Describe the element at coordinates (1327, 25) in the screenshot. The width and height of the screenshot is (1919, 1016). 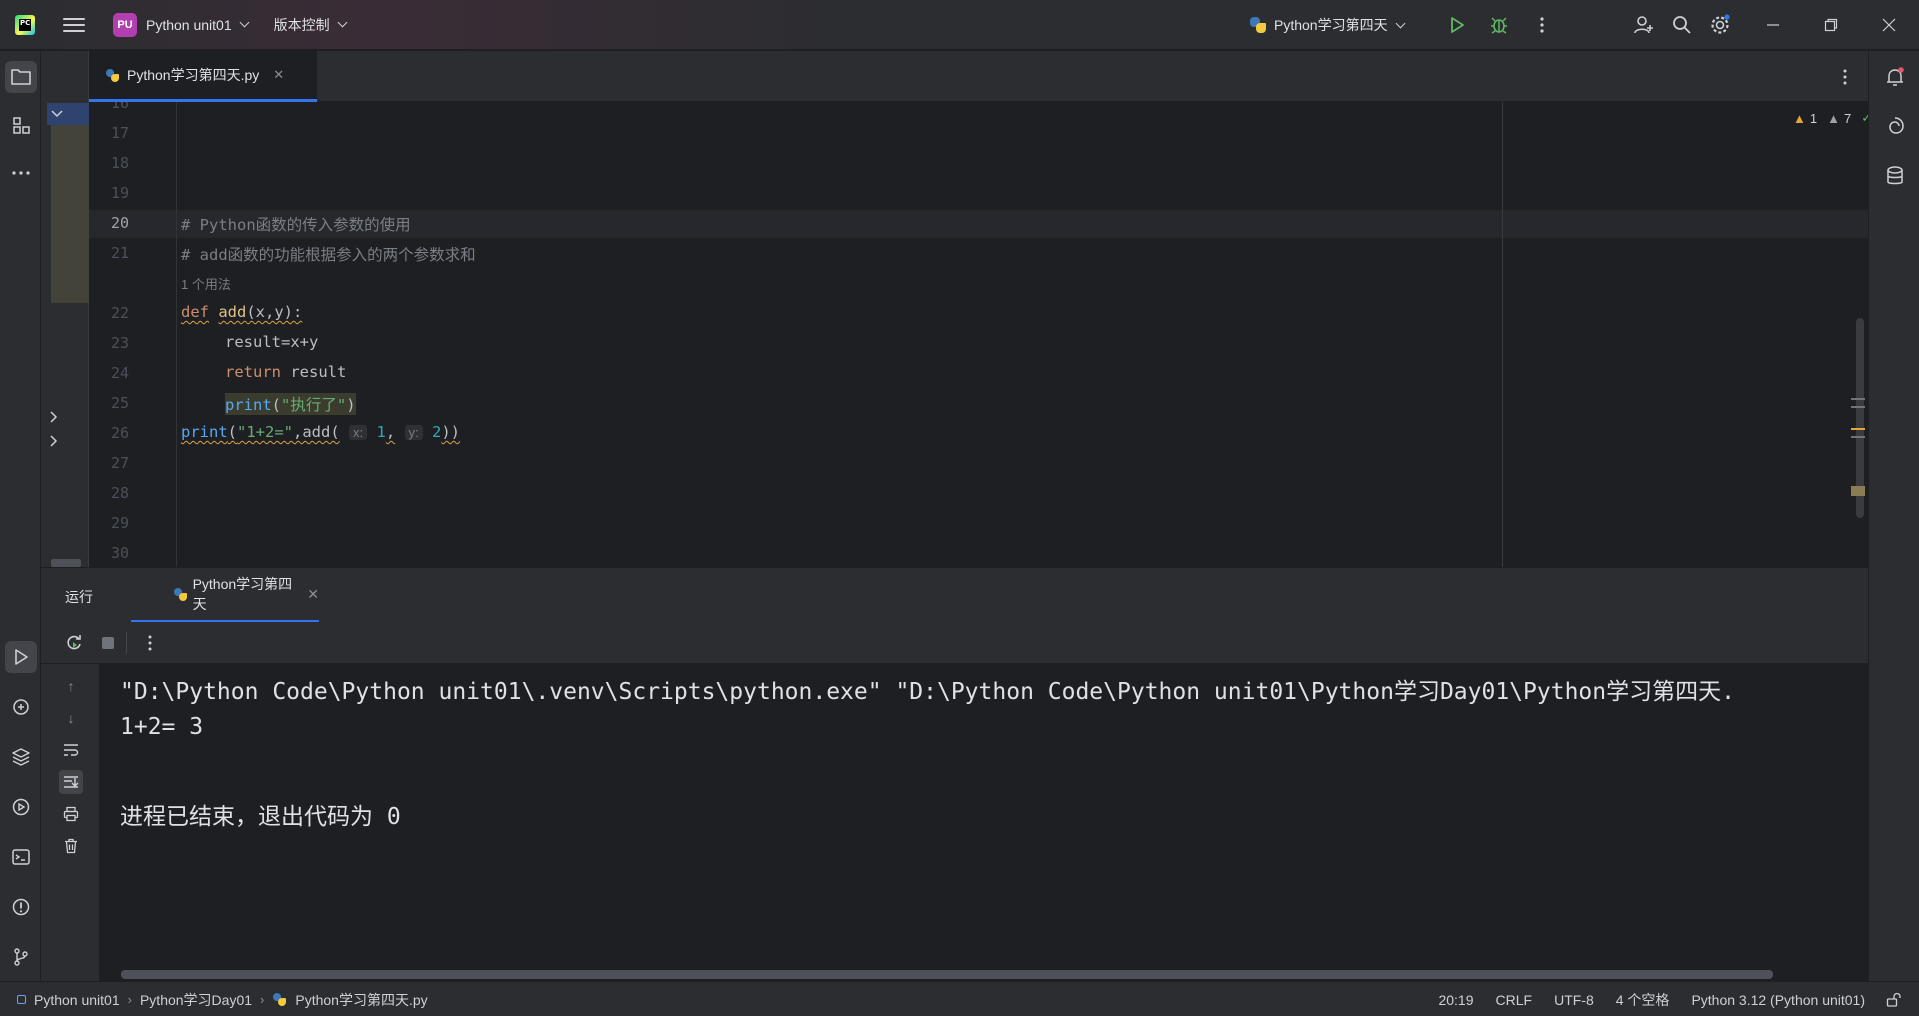
I see `run-config-selector: Python学习第四天` at that location.